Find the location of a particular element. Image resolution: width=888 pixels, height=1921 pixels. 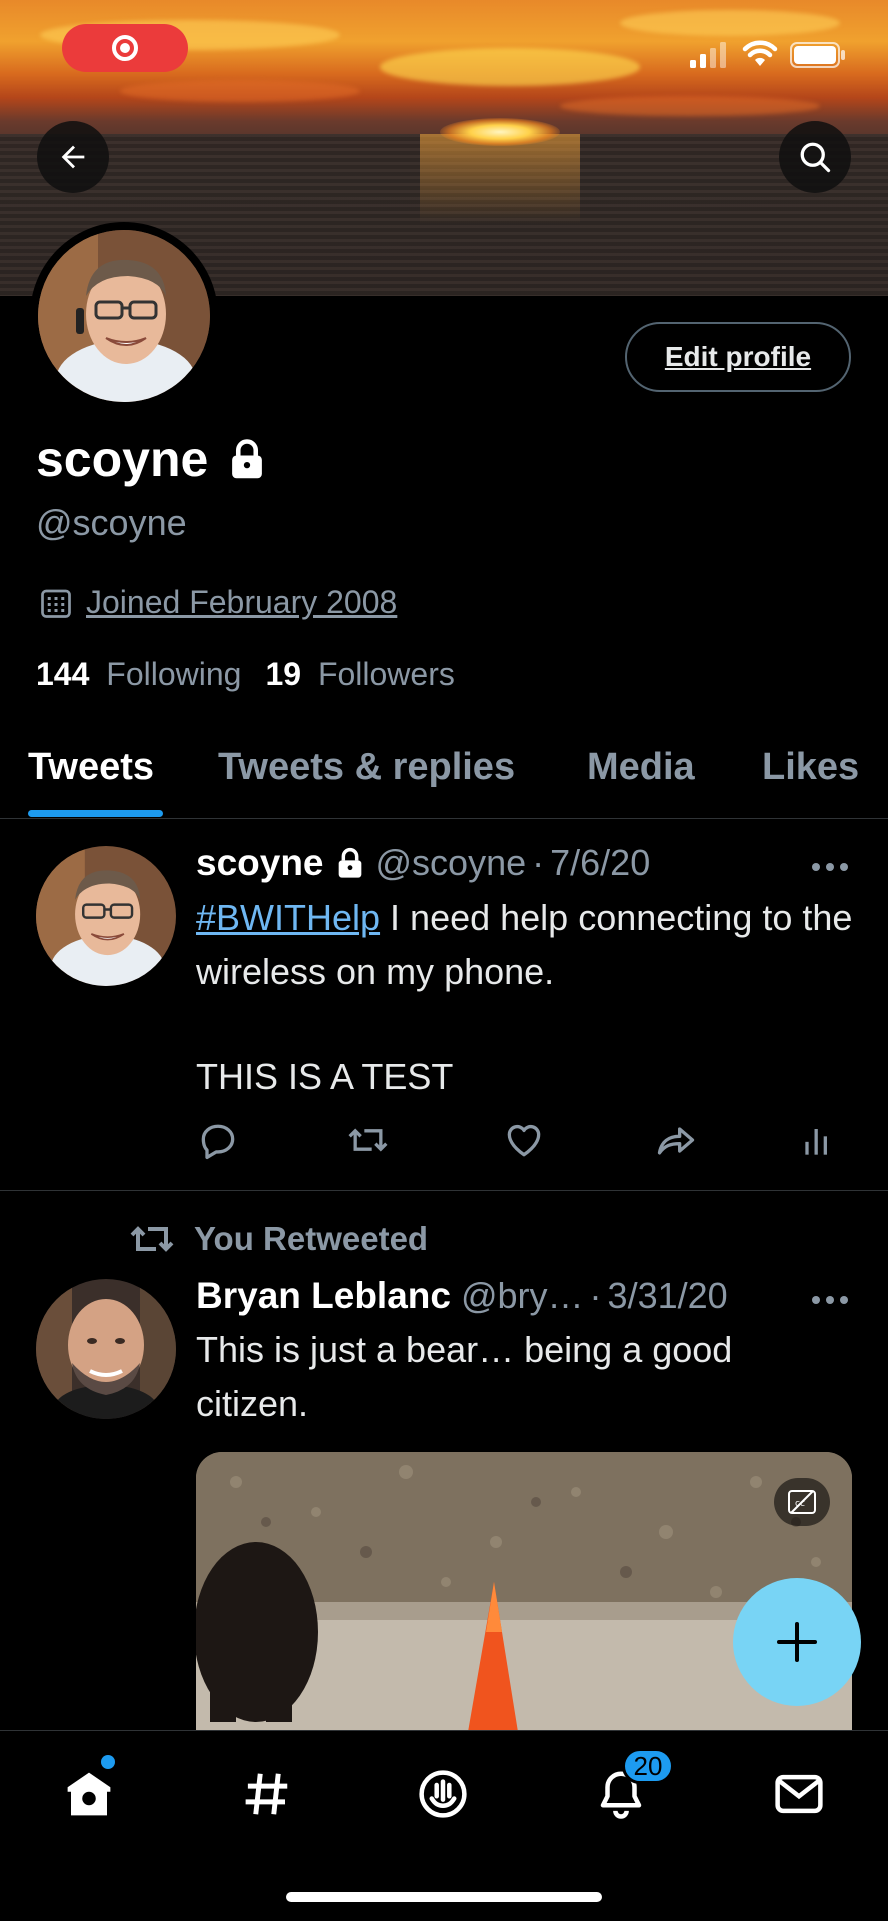

search-button is located at coordinates (815, 157).